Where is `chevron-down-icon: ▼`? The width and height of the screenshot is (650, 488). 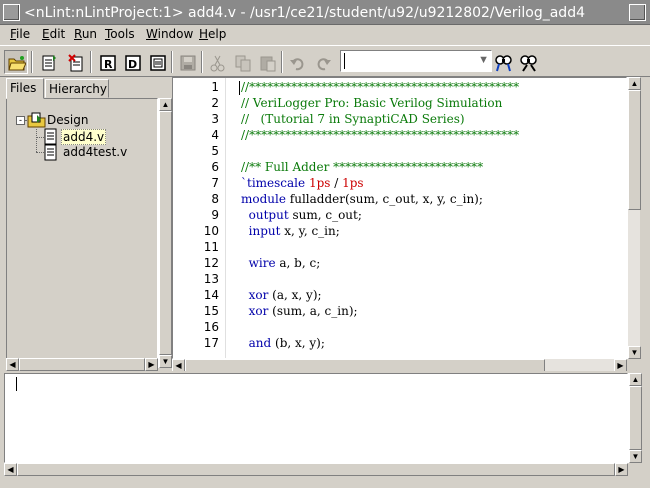
chevron-down-icon: ▼ is located at coordinates (483, 60).